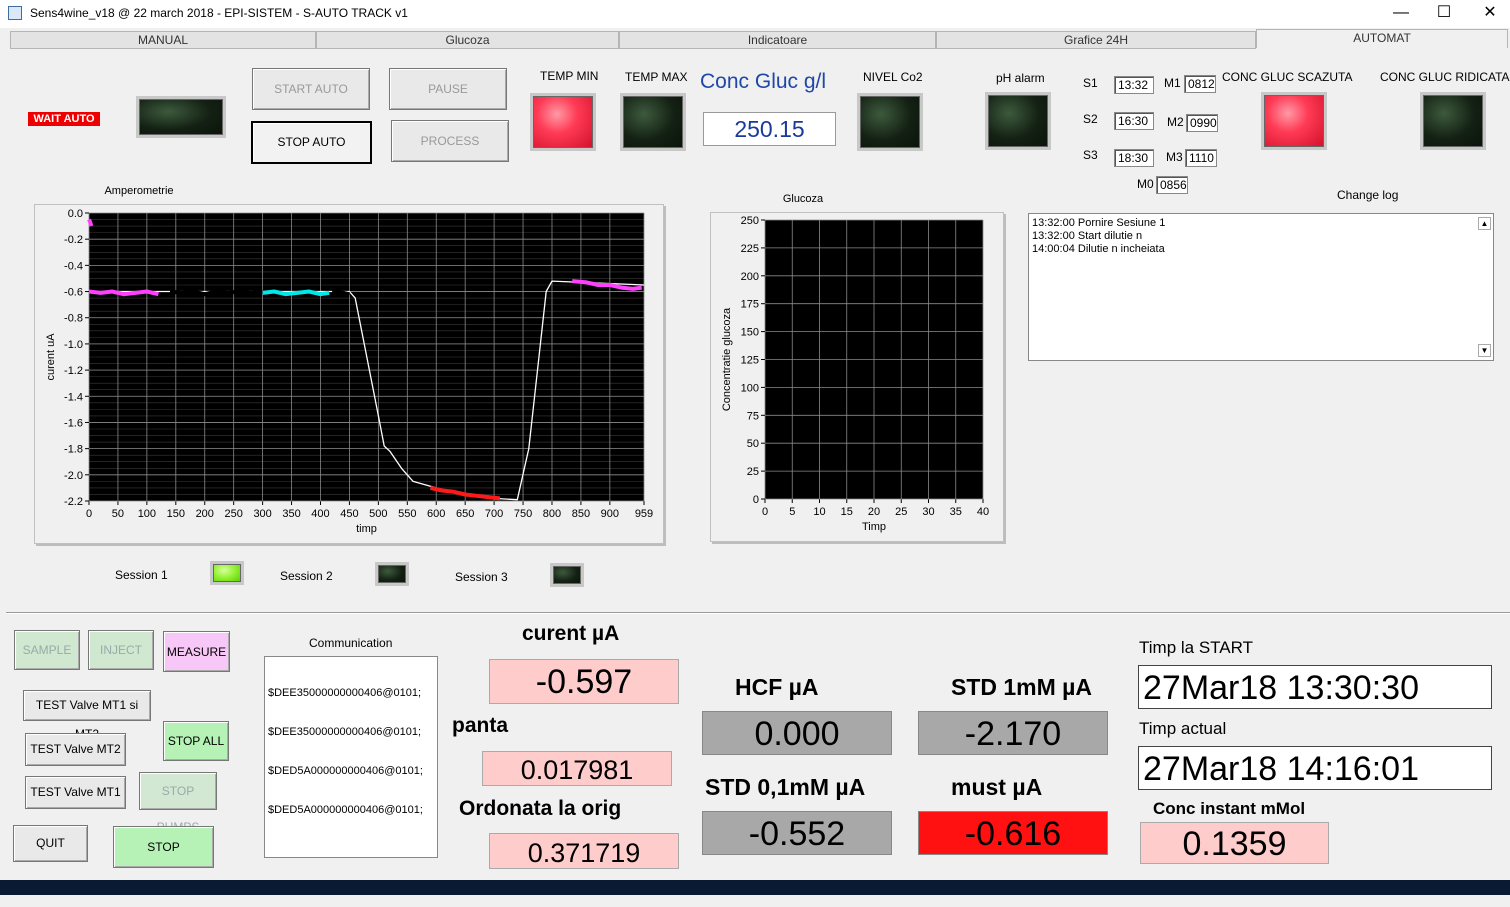  What do you see at coordinates (345, 693) in the screenshot?
I see `comm-line: $DEE35000000000406@0101;` at bounding box center [345, 693].